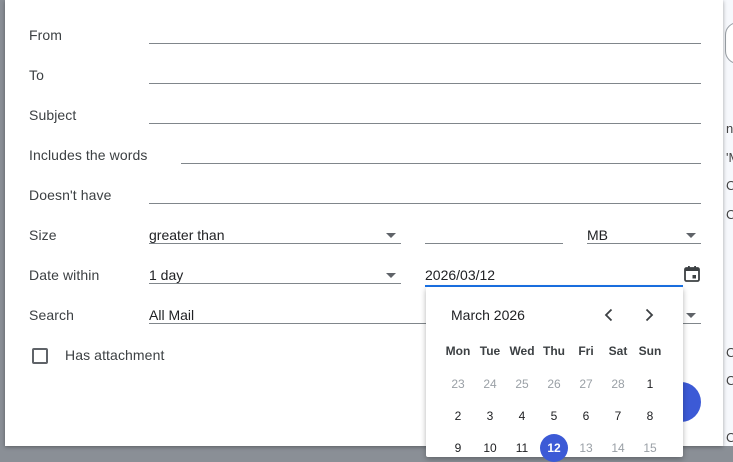 This screenshot has height=462, width=733. What do you see at coordinates (650, 384) in the screenshot?
I see `calendar-day: 1` at bounding box center [650, 384].